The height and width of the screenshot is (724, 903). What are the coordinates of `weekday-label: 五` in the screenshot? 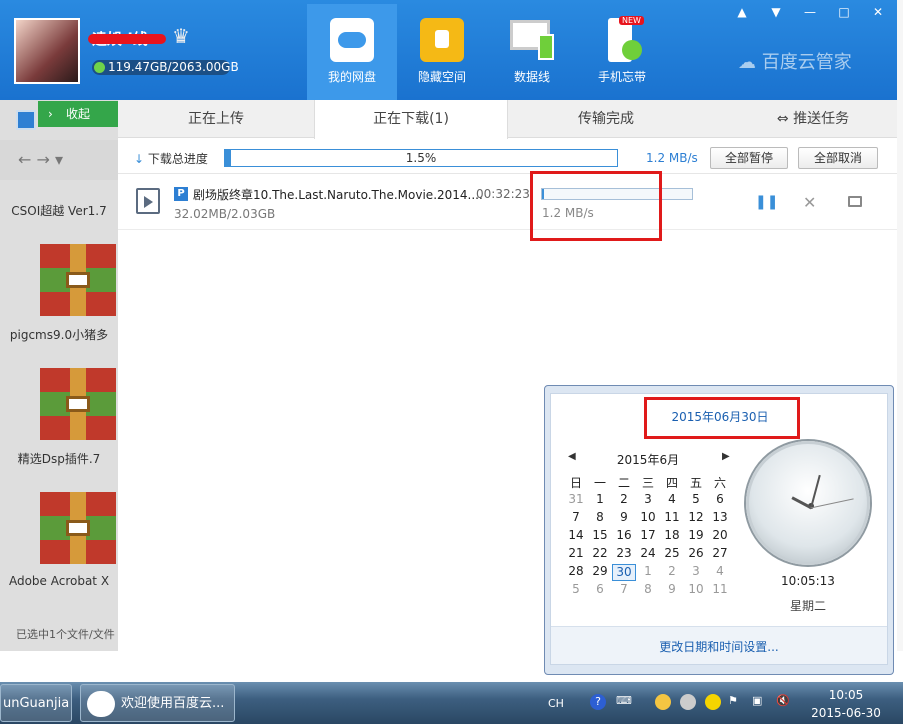 It's located at (695, 483).